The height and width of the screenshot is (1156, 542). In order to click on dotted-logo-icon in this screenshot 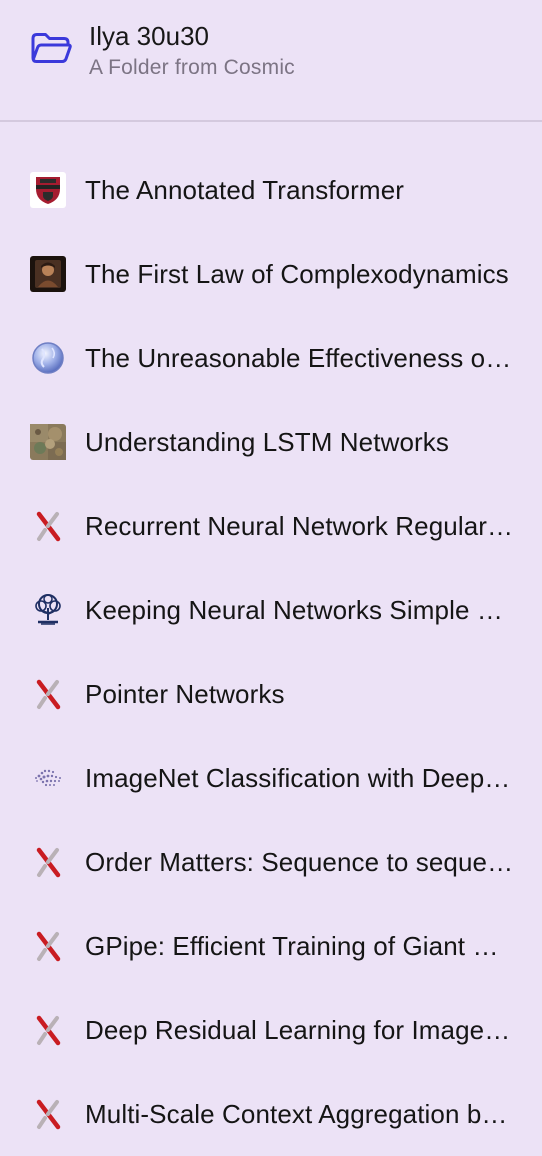, I will do `click(48, 778)`.